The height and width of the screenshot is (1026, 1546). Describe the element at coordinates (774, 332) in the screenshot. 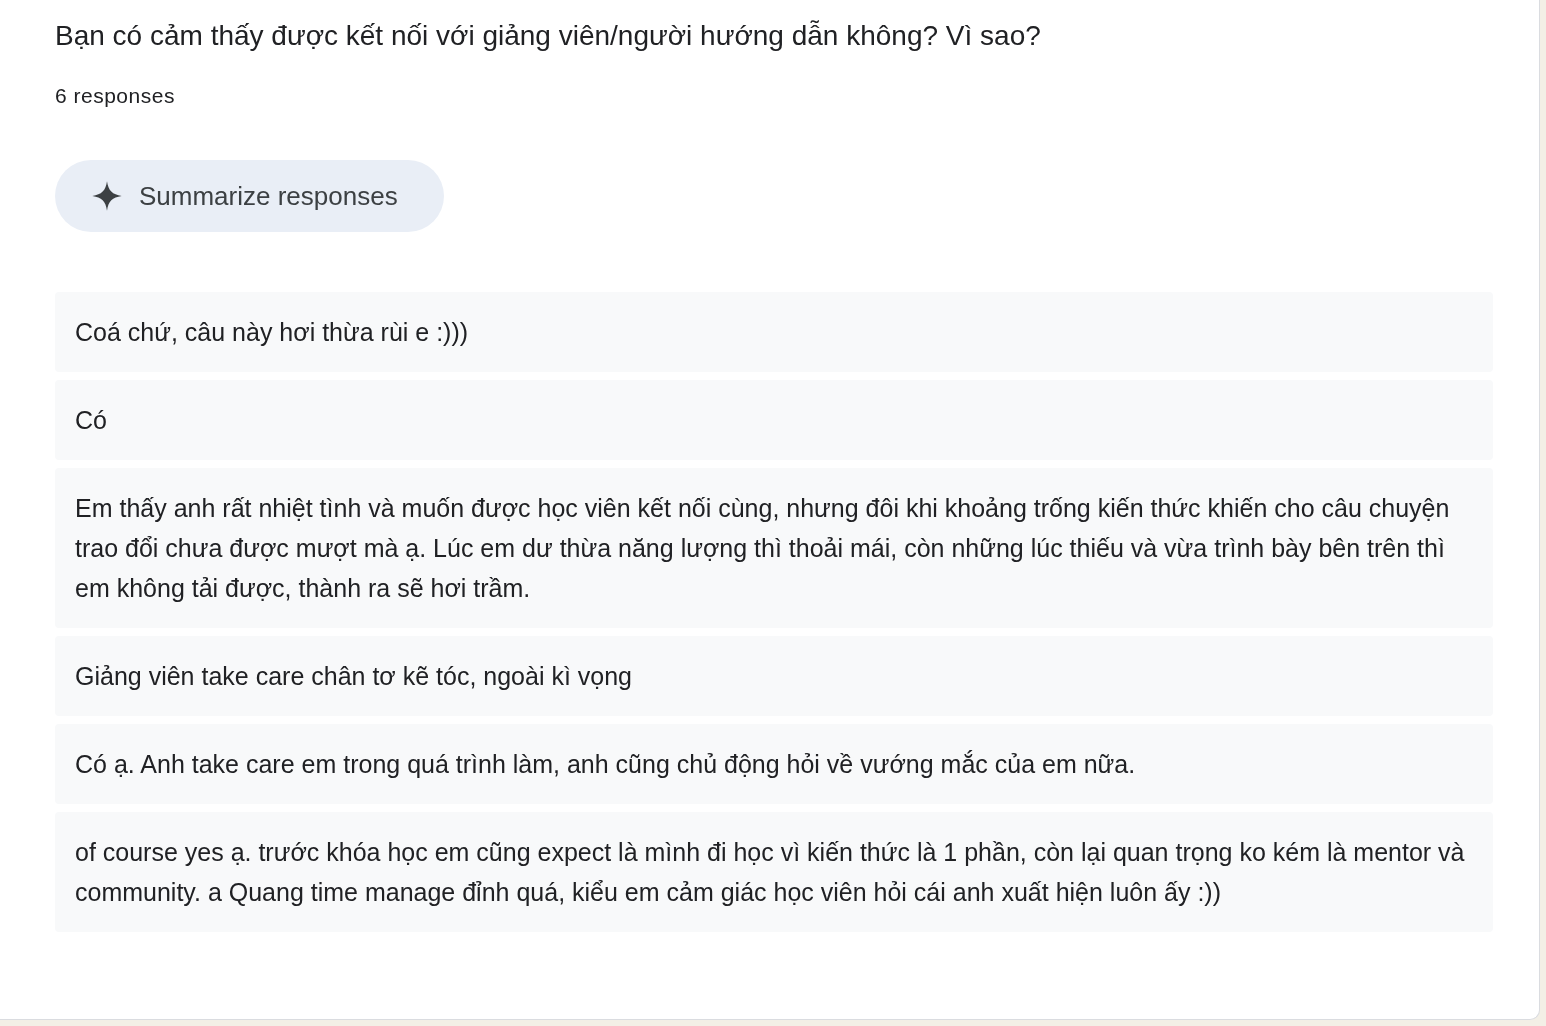

I see `response-text: Coá chứ, câu này hơi thừa rùi e :)))` at that location.